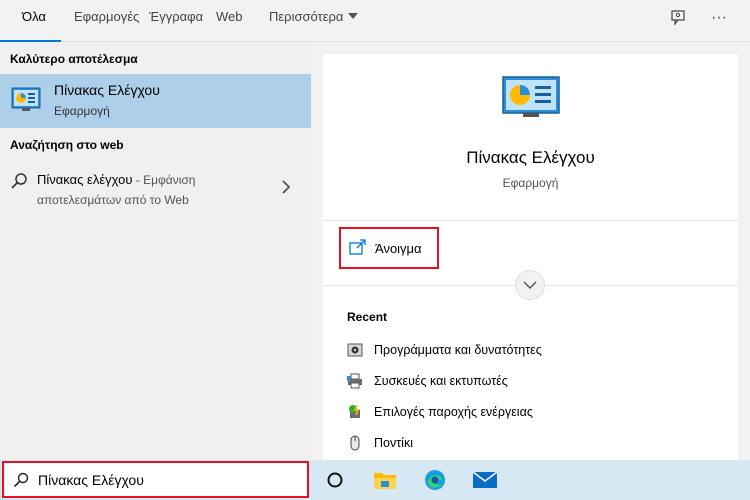 The image size is (750, 500). What do you see at coordinates (355, 350) in the screenshot?
I see `programs-icon` at bounding box center [355, 350].